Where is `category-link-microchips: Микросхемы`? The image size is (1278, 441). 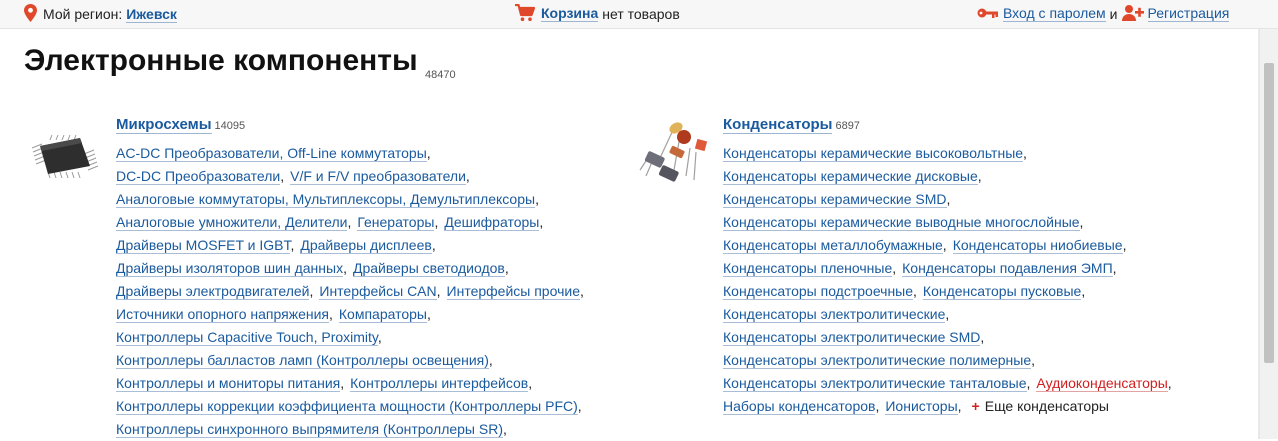
category-link-microchips: Микросхемы is located at coordinates (164, 125).